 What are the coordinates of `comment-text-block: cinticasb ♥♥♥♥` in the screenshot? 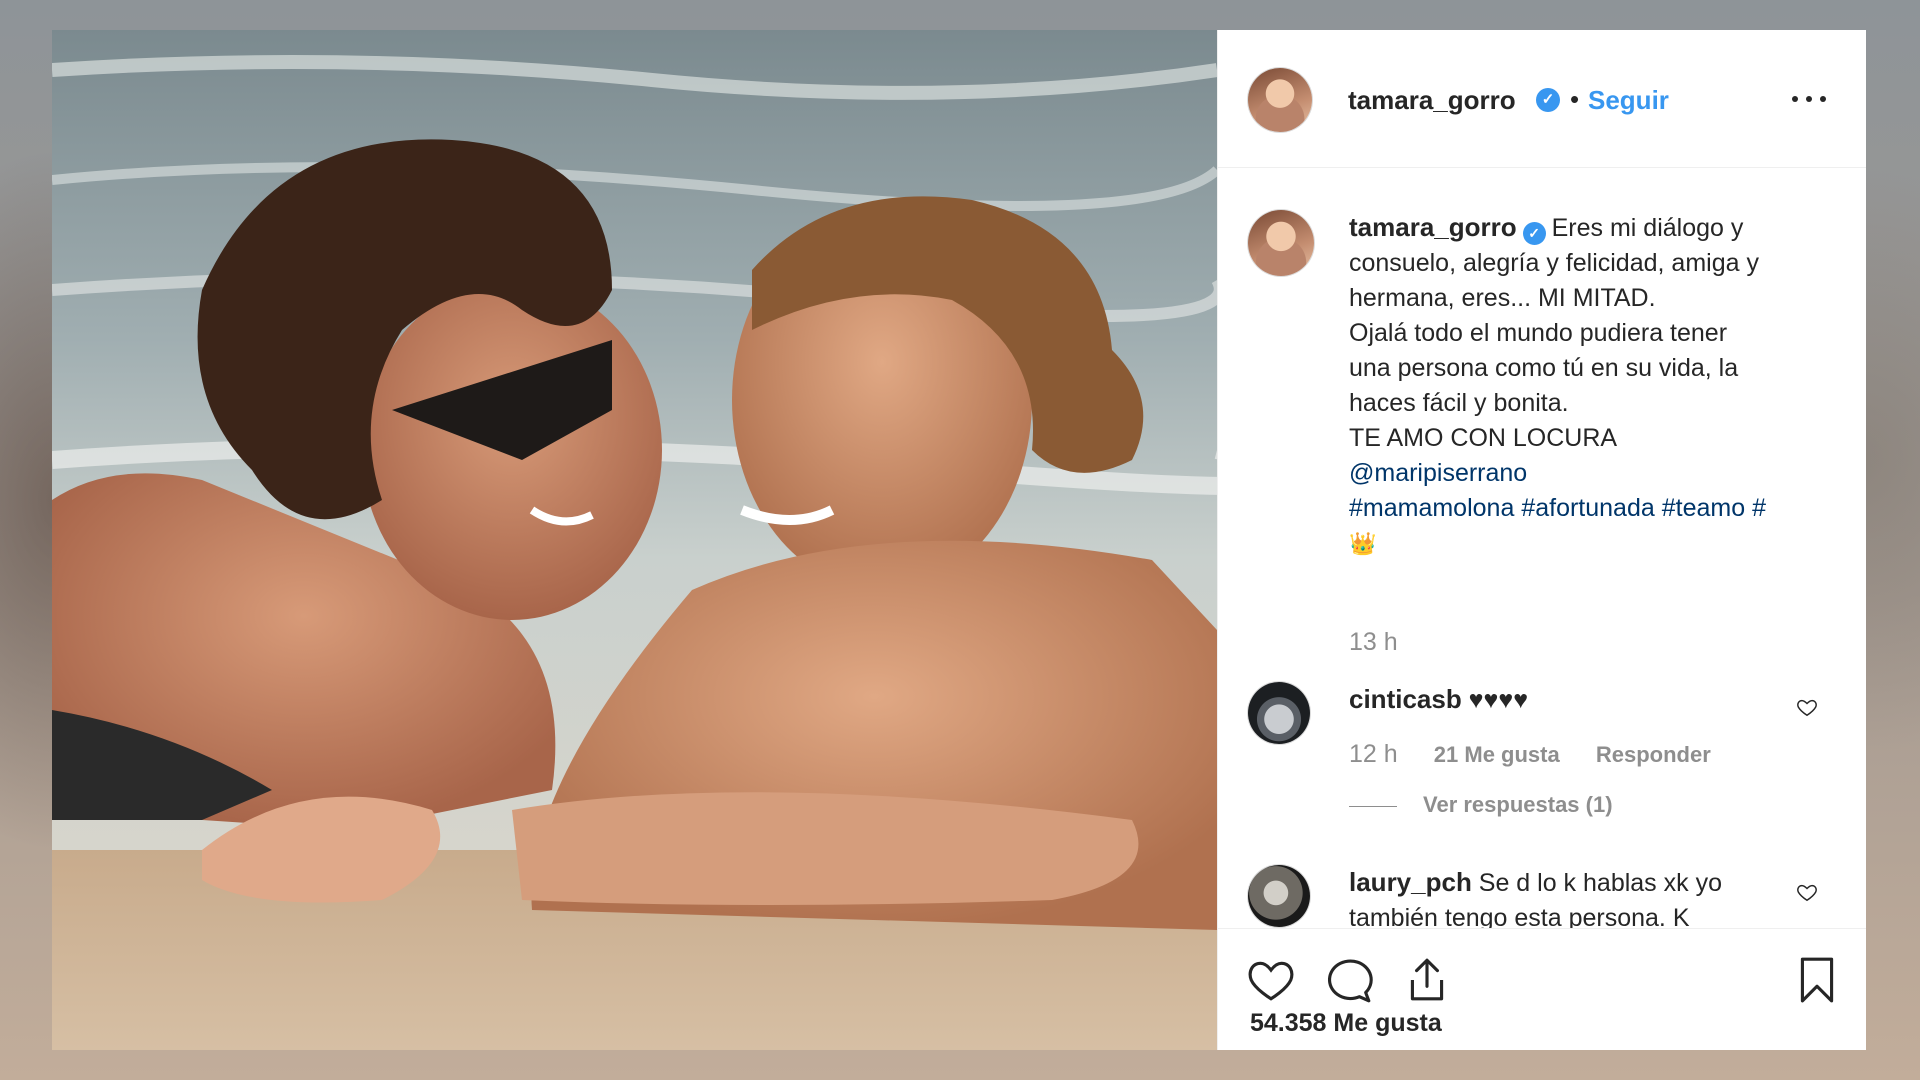 It's located at (1564, 700).